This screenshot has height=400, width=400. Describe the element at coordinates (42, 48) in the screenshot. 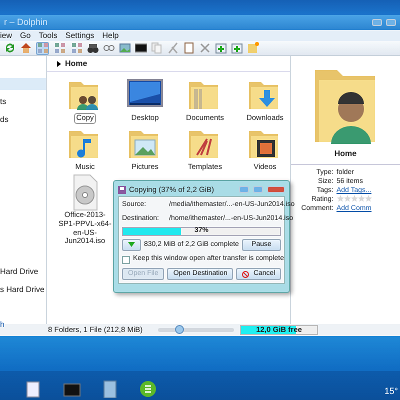

I see `icons-view-button` at that location.